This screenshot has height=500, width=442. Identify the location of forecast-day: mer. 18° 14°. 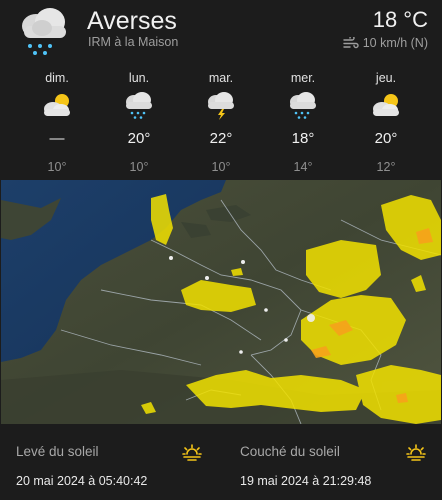
(303, 122).